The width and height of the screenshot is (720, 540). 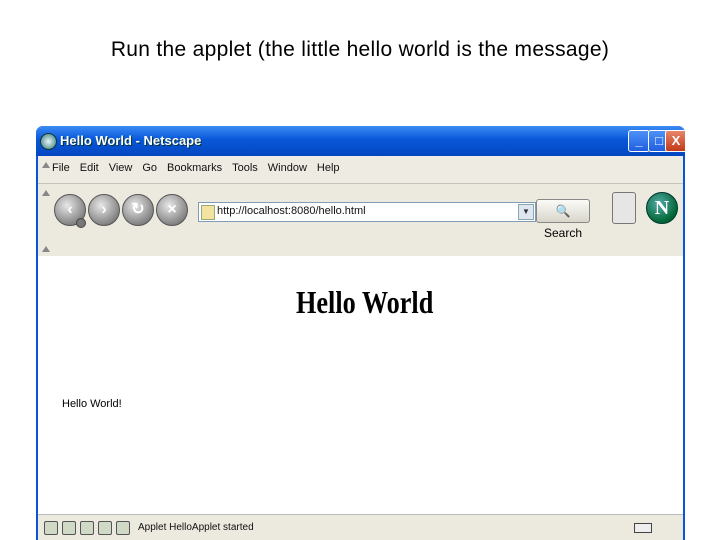 I want to click on minimize-button: _, so click(x=639, y=141).